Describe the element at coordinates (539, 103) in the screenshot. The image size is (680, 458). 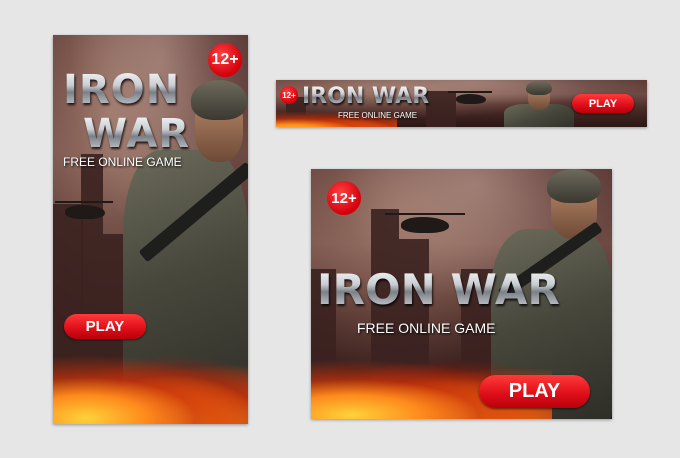
I see `soldier-figure` at that location.